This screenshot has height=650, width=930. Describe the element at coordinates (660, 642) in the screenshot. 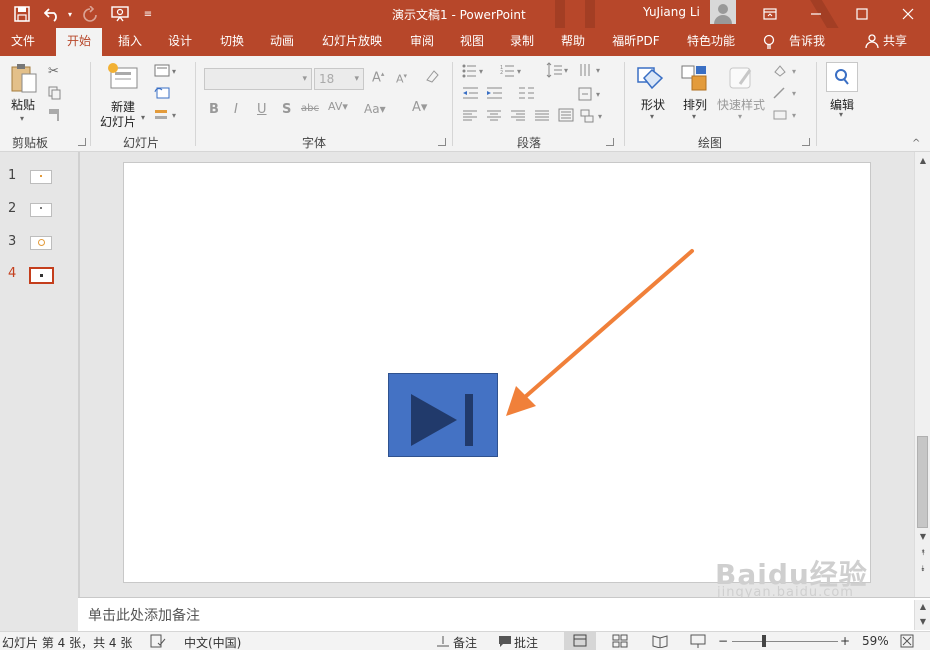

I see `reading-view-icon` at that location.